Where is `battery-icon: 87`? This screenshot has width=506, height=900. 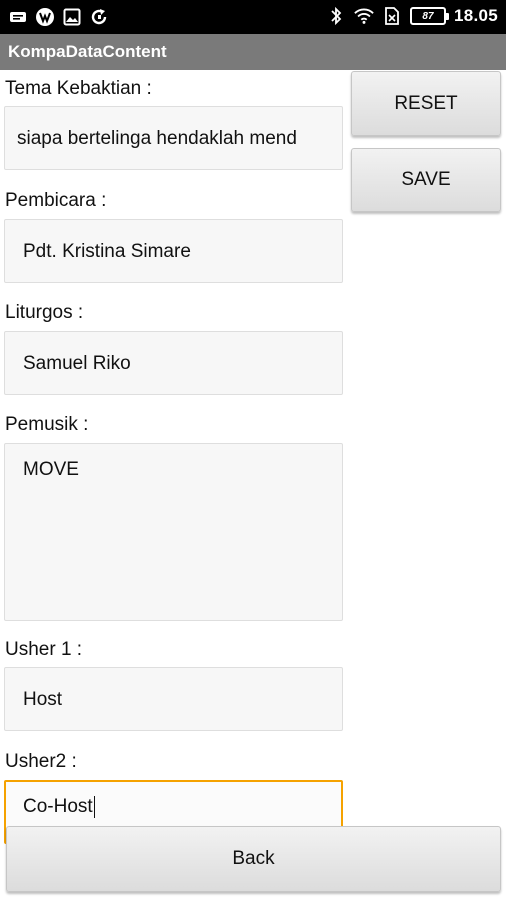 battery-icon: 87 is located at coordinates (429, 16).